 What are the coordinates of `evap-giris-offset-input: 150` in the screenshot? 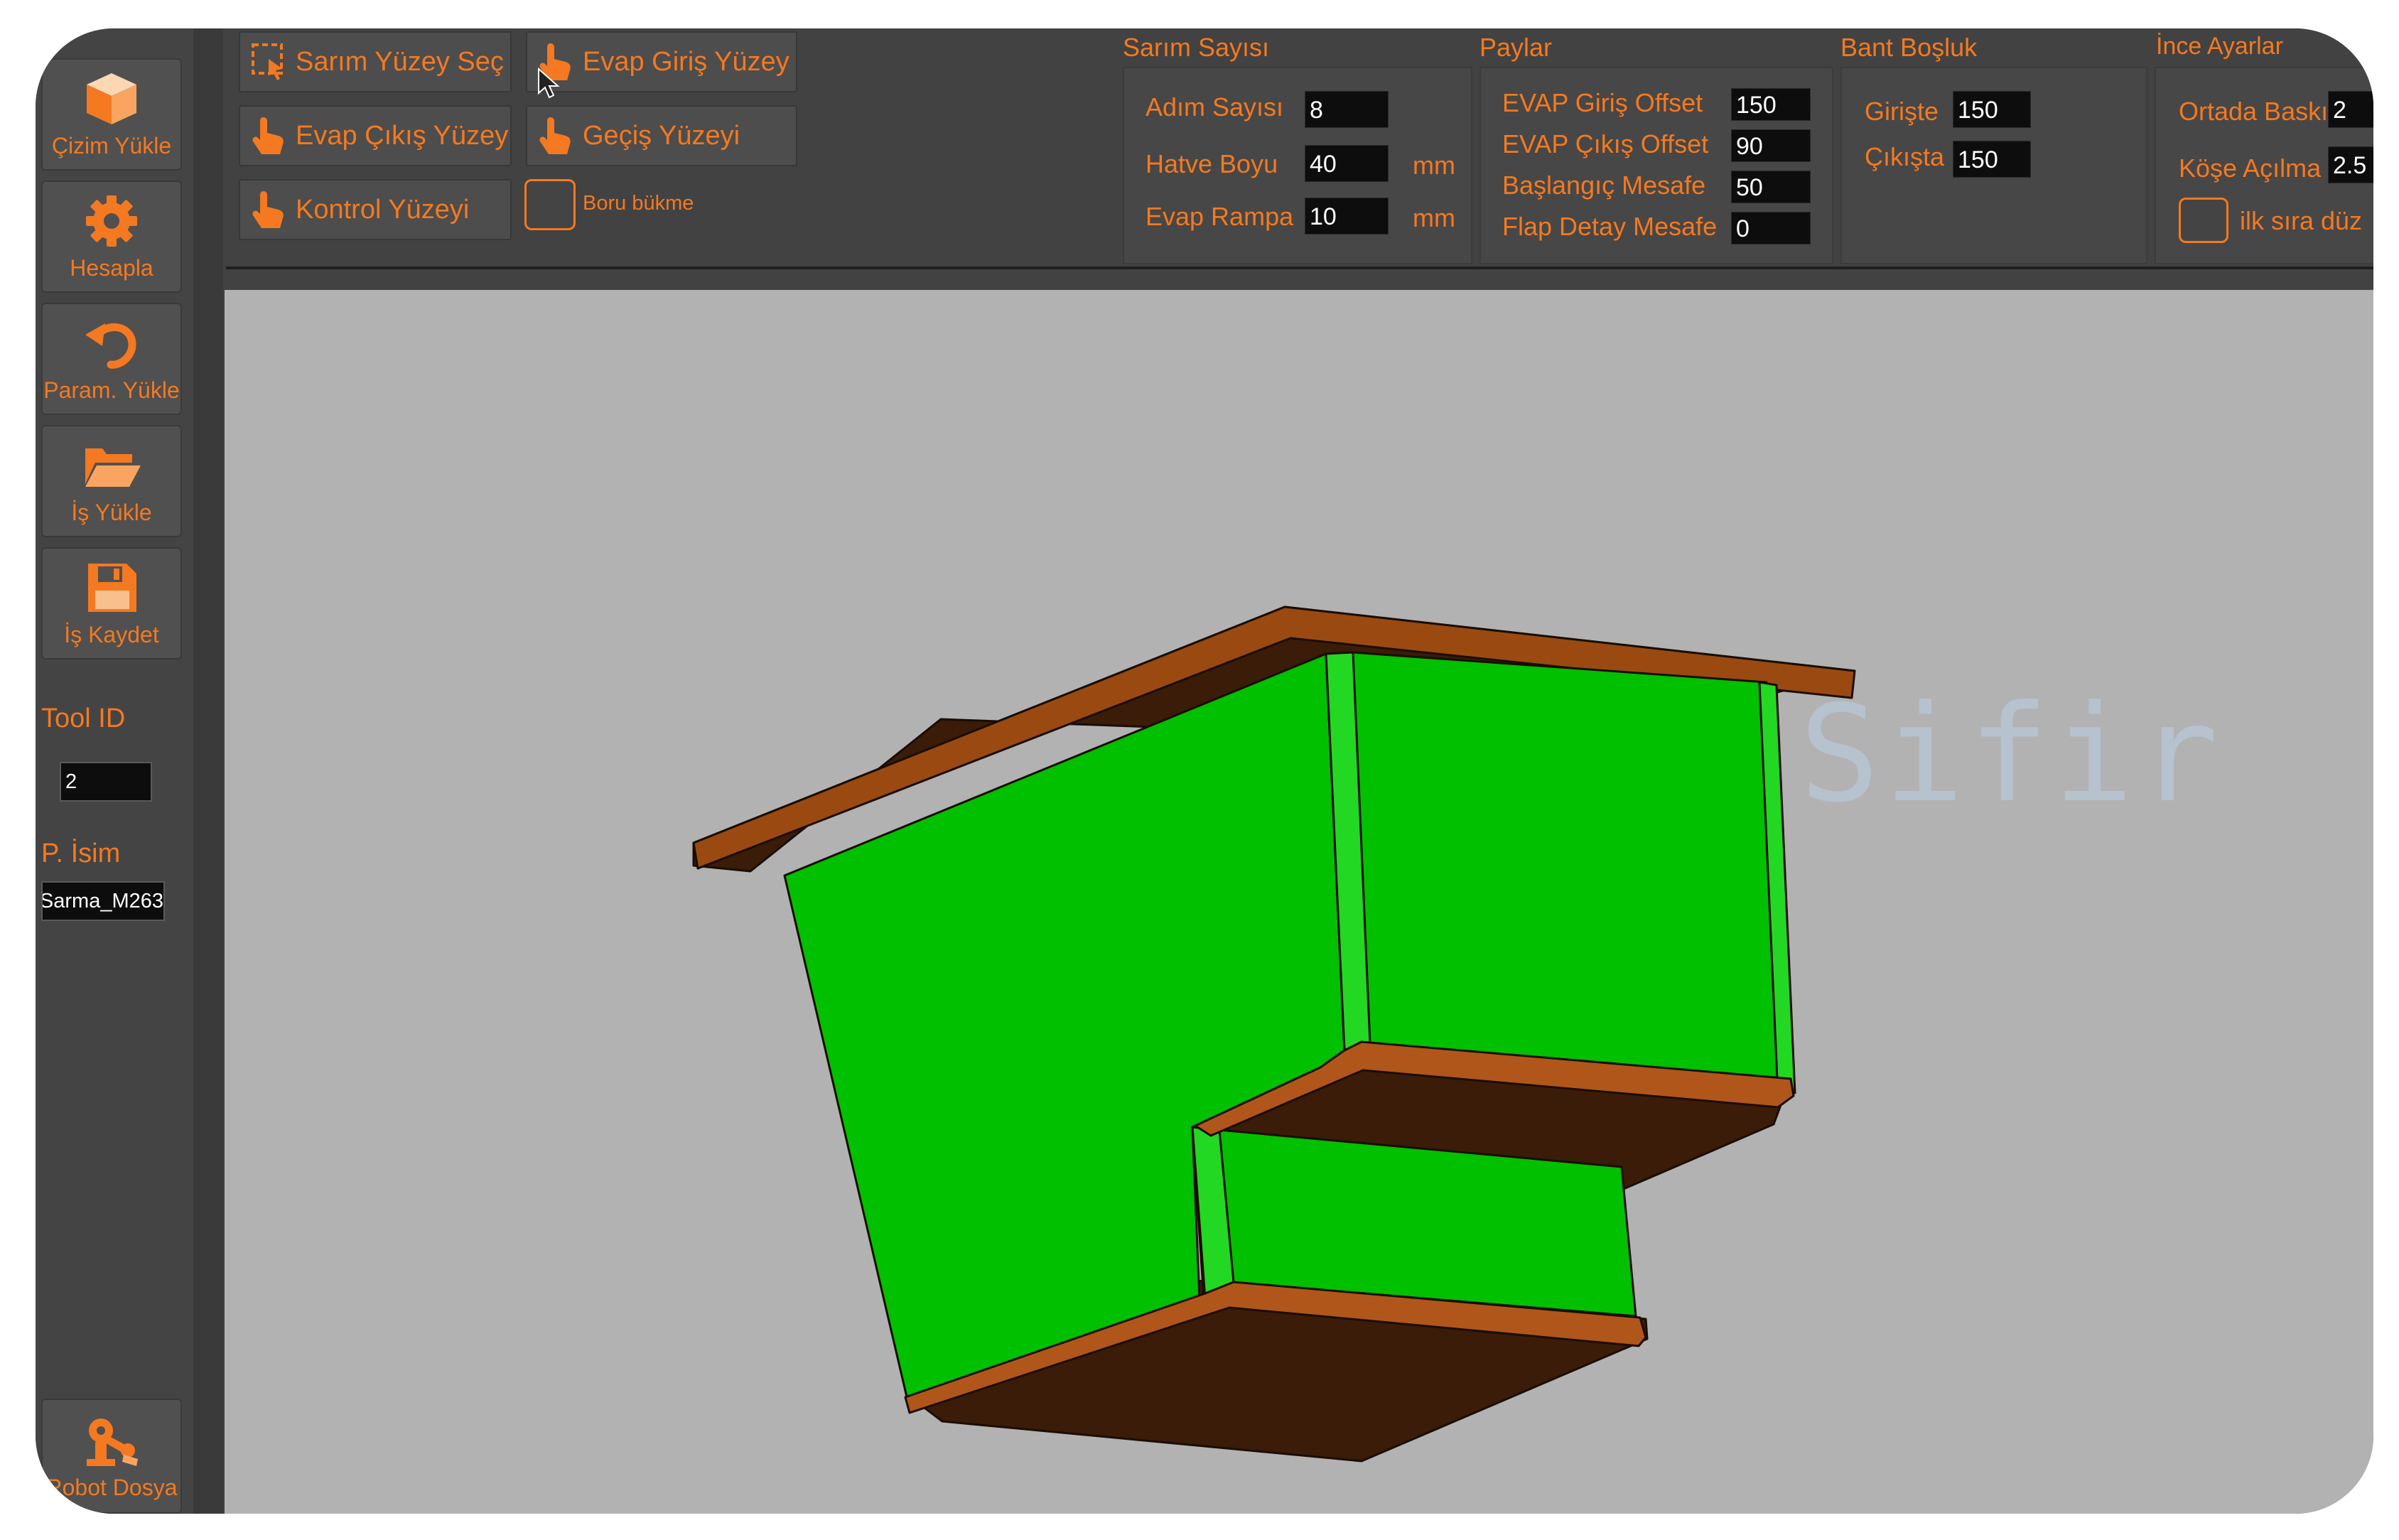 It's located at (1771, 105).